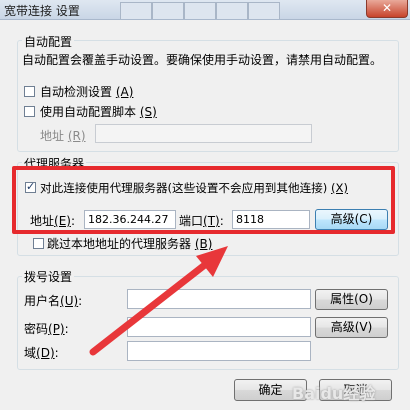 The image size is (410, 410). Describe the element at coordinates (41, 353) in the screenshot. I see `domain-label: 域(D):` at that location.